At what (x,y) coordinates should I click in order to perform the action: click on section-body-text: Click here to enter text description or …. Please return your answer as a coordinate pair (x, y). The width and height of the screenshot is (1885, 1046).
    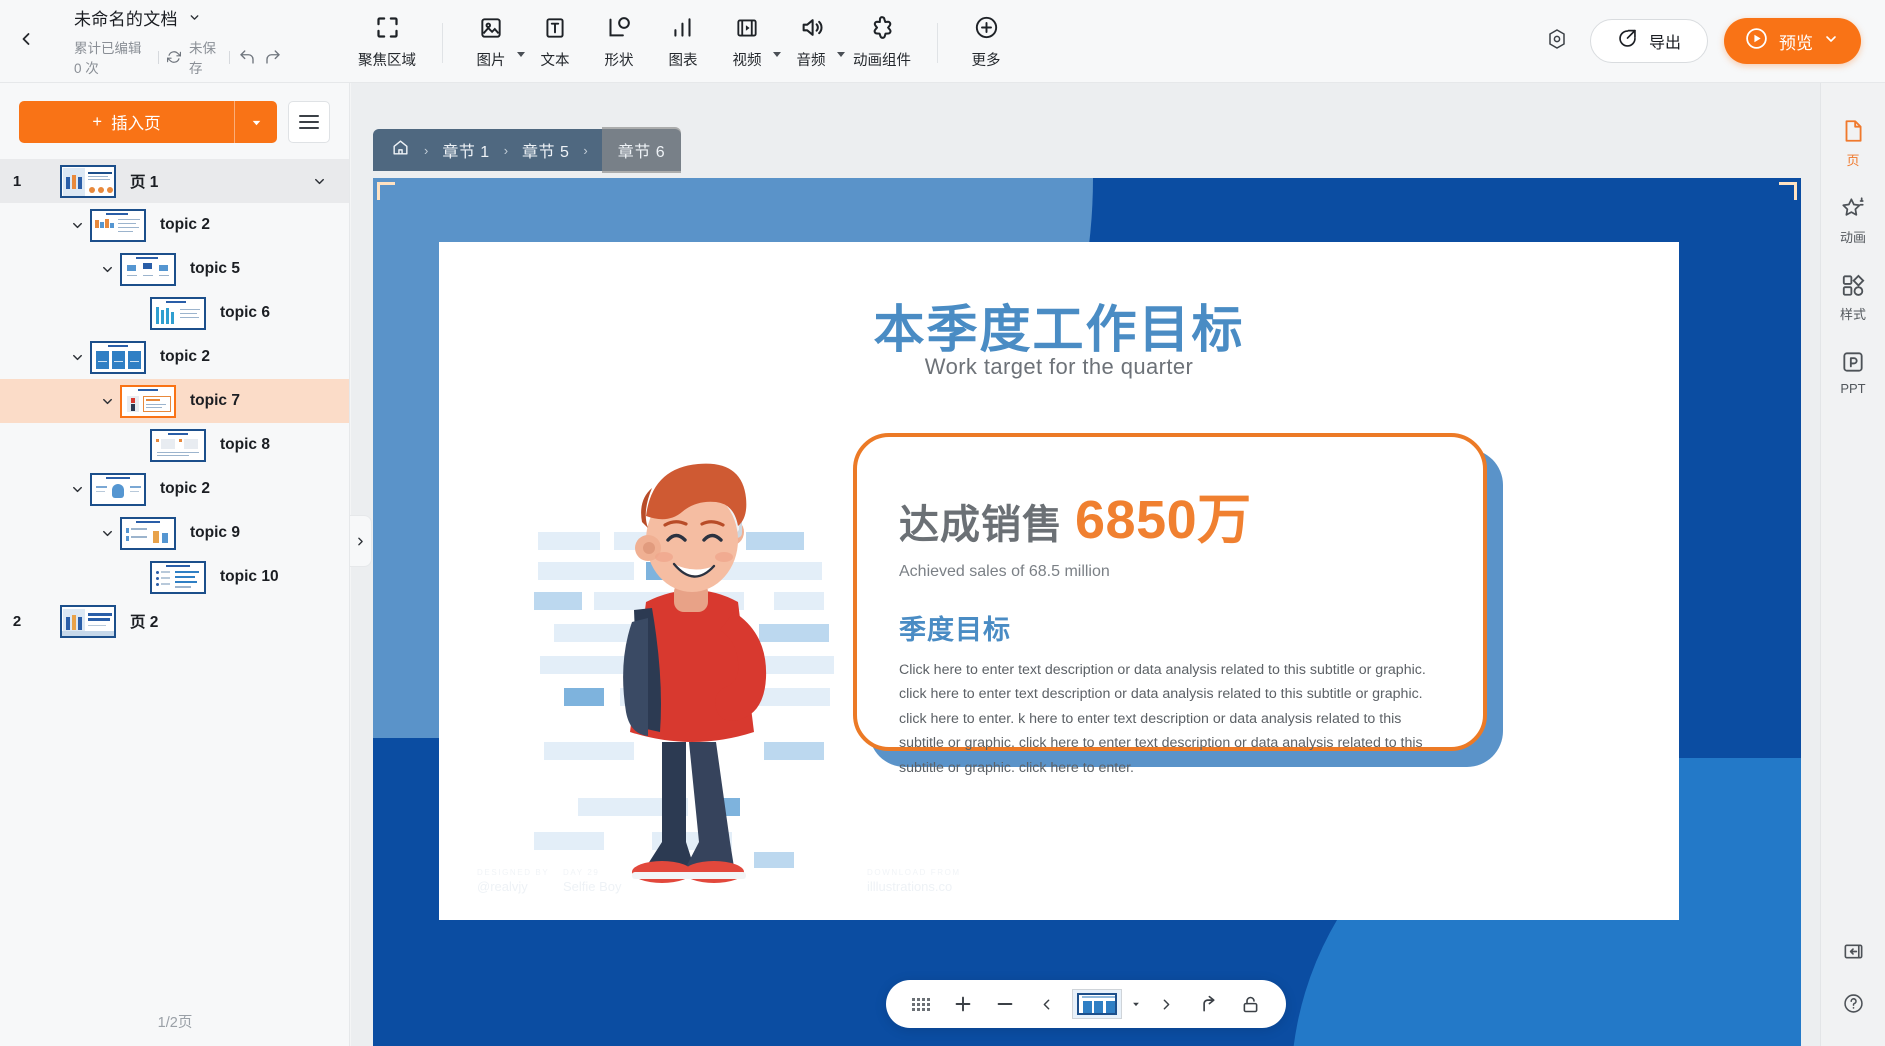
    Looking at the image, I should click on (1170, 719).